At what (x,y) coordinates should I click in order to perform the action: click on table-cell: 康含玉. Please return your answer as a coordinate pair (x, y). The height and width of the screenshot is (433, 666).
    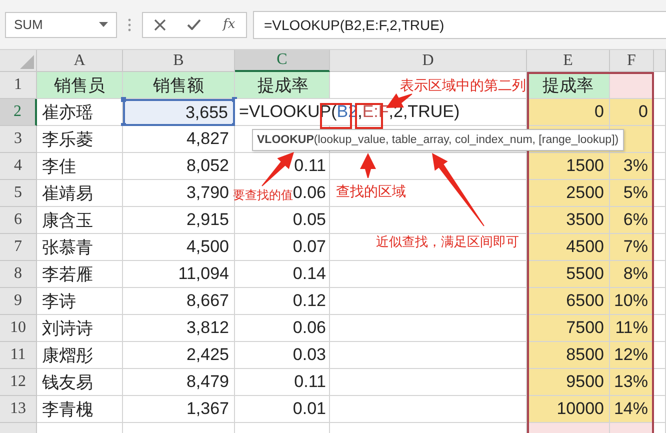
    Looking at the image, I should click on (80, 220).